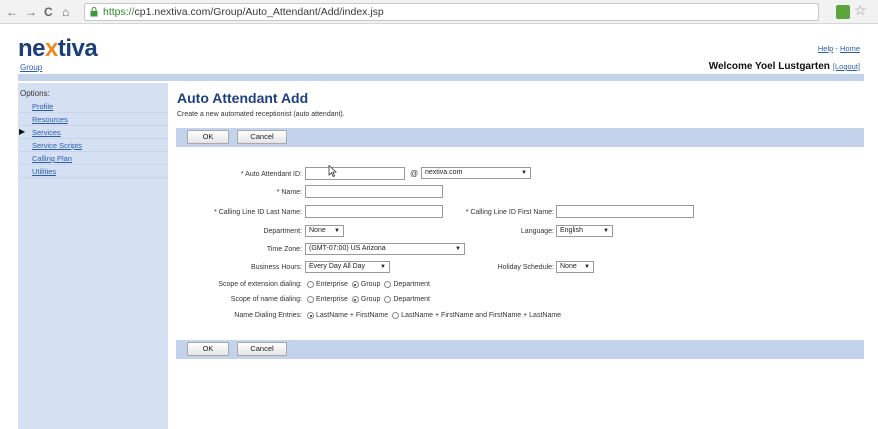 This screenshot has width=878, height=429. I want to click on content-bottom-area, so click(520, 394).